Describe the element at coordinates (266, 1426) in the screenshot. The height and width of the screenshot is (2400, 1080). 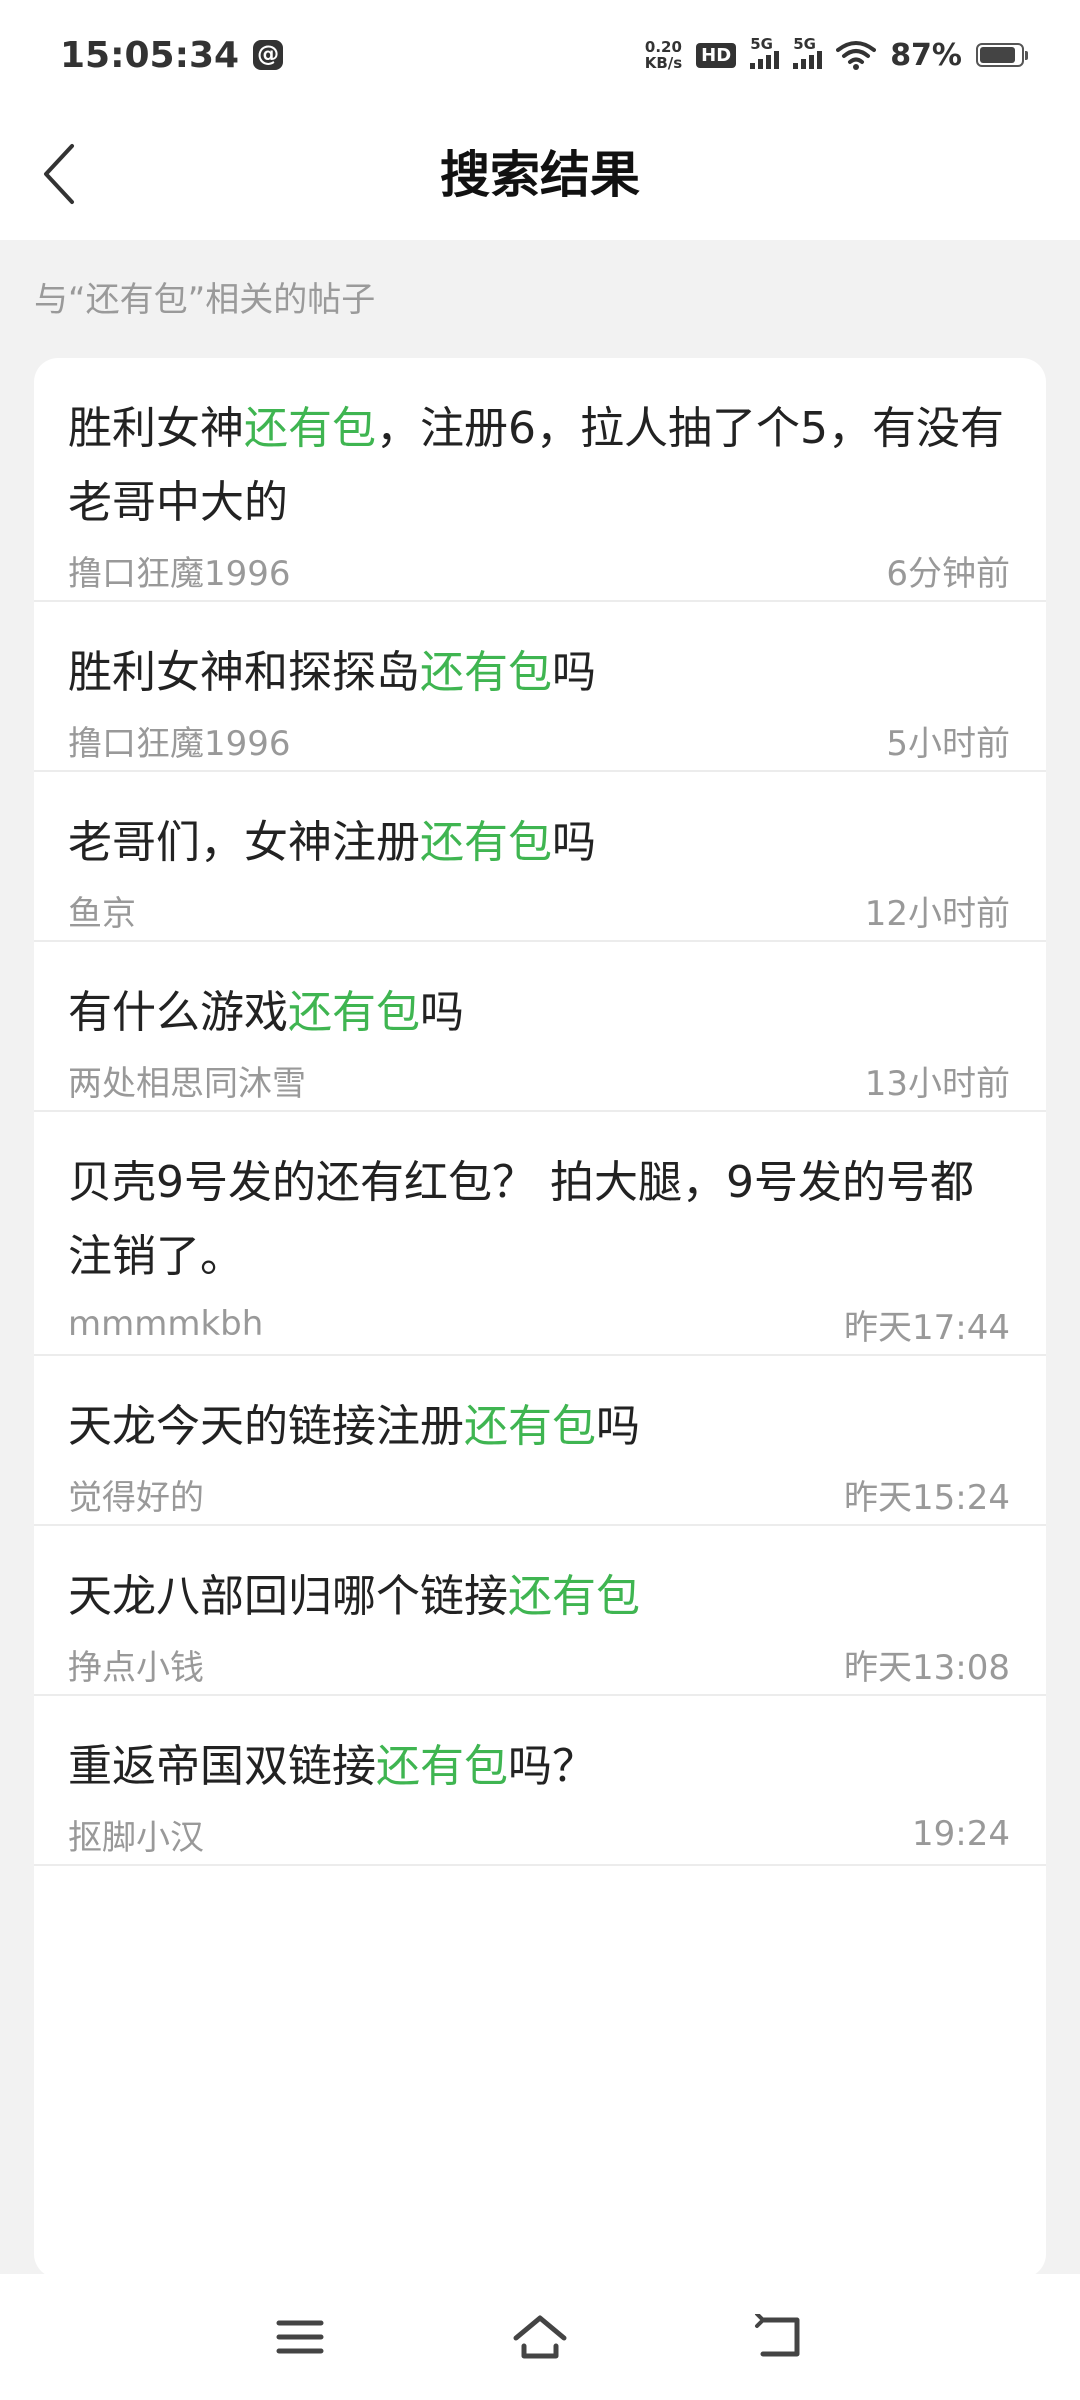
I see `post-title-text: 天龙今天的链接注册` at that location.